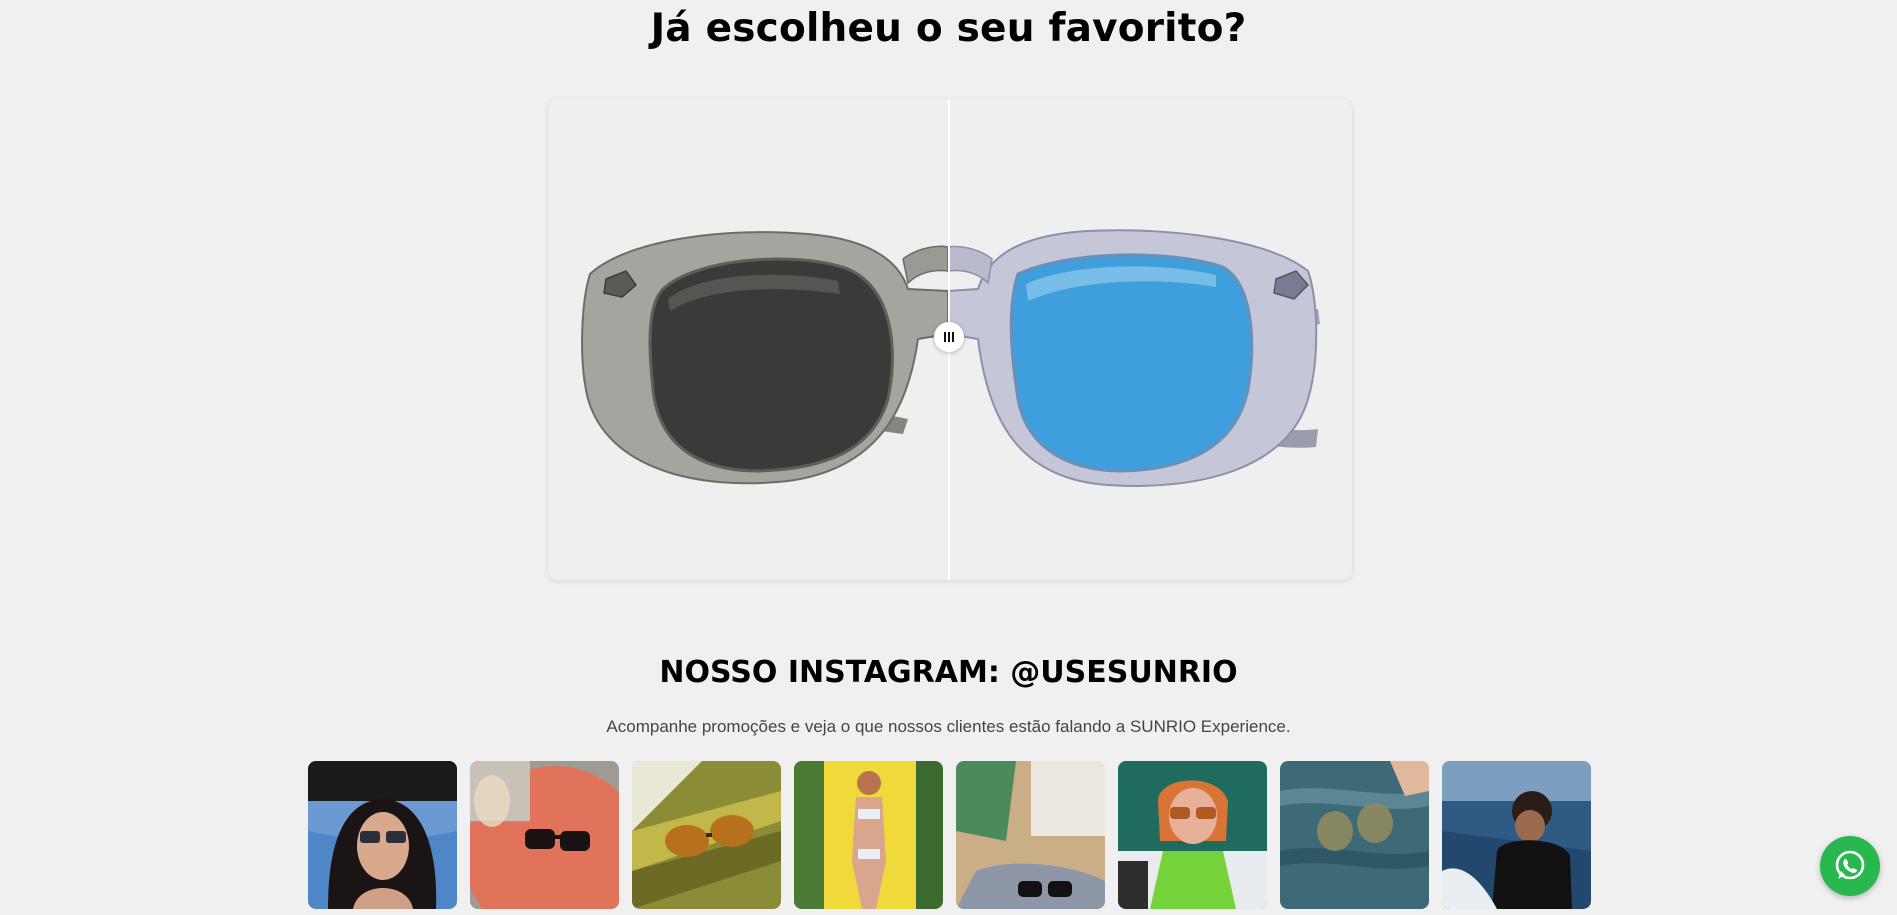 The height and width of the screenshot is (915, 1897). Describe the element at coordinates (764, 358) in the screenshot. I see `left-sunglasses-half` at that location.